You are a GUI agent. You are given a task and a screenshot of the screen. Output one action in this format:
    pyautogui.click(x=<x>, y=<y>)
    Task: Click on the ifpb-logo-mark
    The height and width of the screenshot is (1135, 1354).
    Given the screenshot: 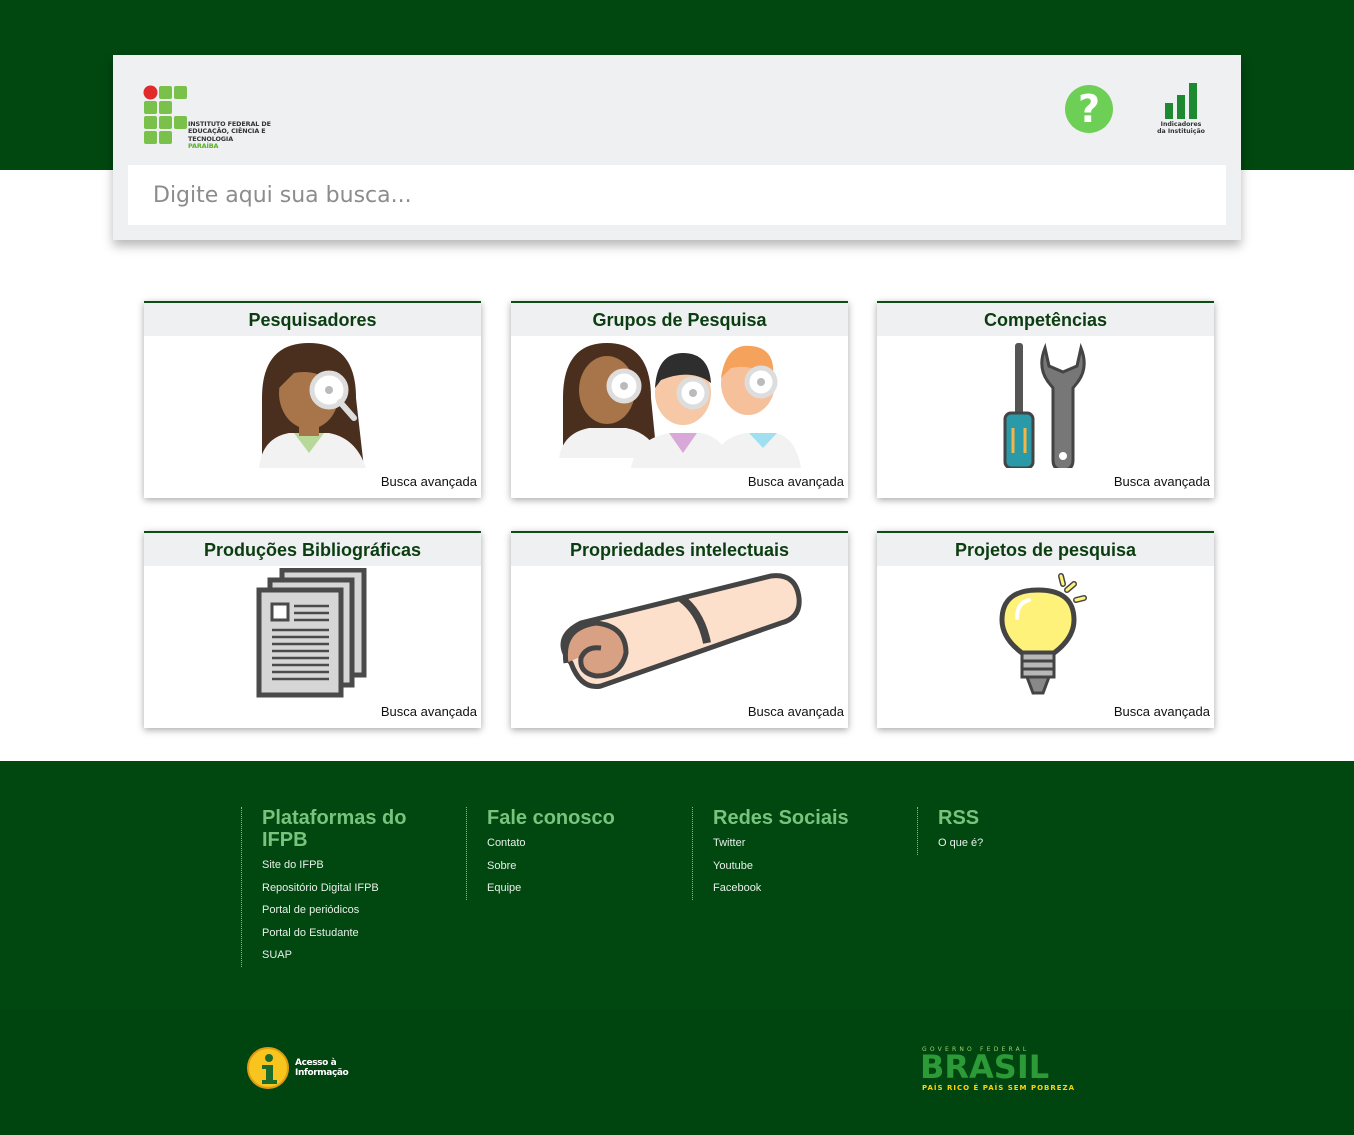 What is the action you would take?
    pyautogui.click(x=165, y=114)
    